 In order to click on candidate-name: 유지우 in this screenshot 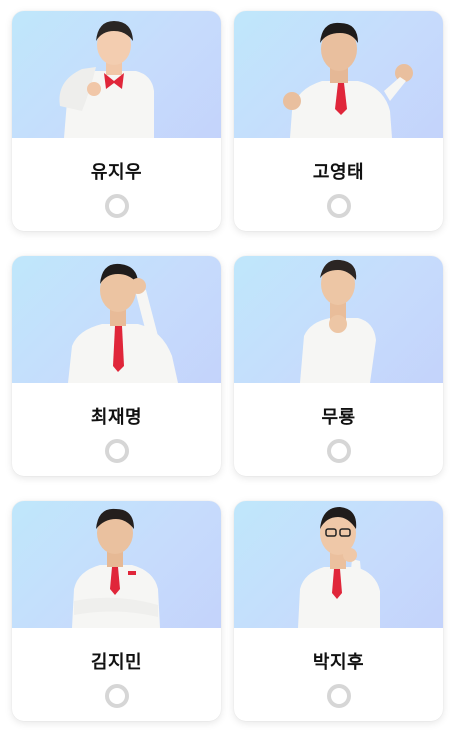, I will do `click(116, 172)`.